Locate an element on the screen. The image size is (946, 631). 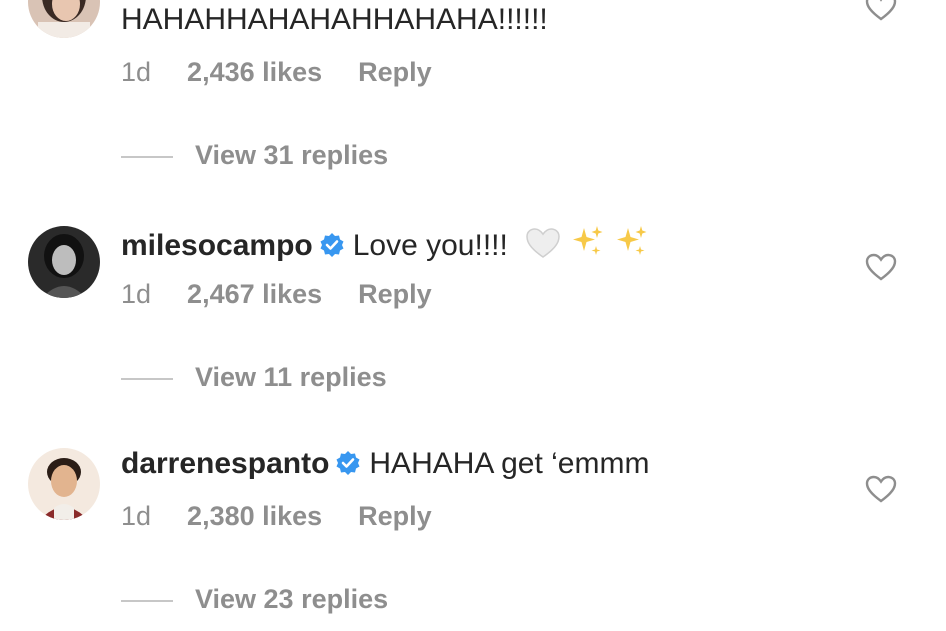
view-replies-button: View 11 replies is located at coordinates (254, 378).